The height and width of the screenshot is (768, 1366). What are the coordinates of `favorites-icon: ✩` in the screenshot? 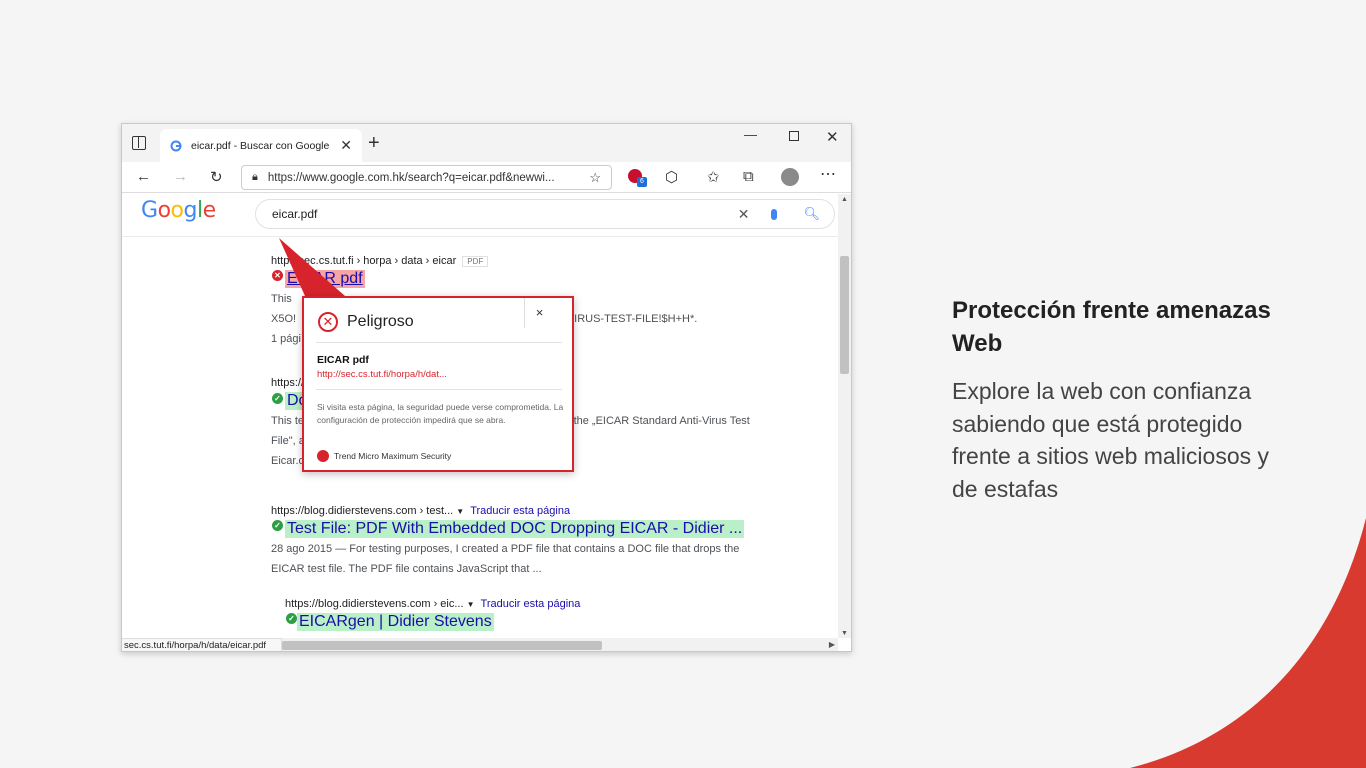 It's located at (713, 177).